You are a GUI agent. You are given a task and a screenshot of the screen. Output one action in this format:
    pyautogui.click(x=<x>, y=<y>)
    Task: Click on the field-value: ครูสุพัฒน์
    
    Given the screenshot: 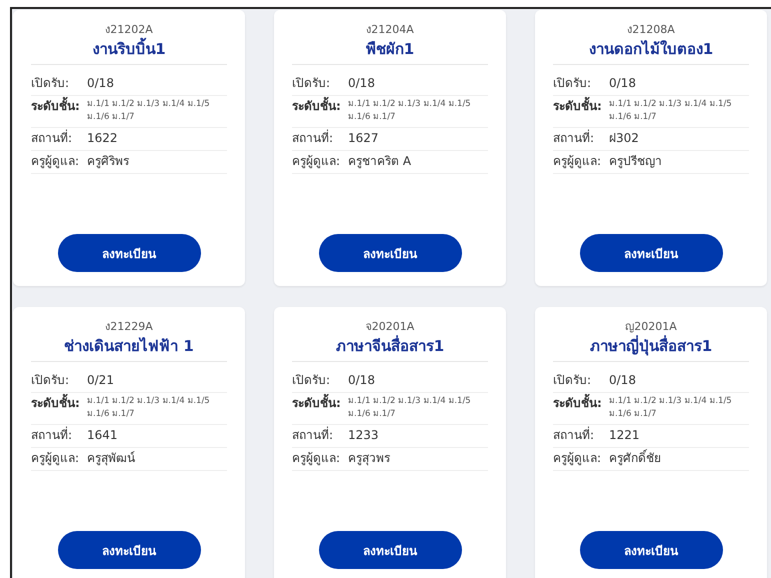 What is the action you would take?
    pyautogui.click(x=111, y=458)
    